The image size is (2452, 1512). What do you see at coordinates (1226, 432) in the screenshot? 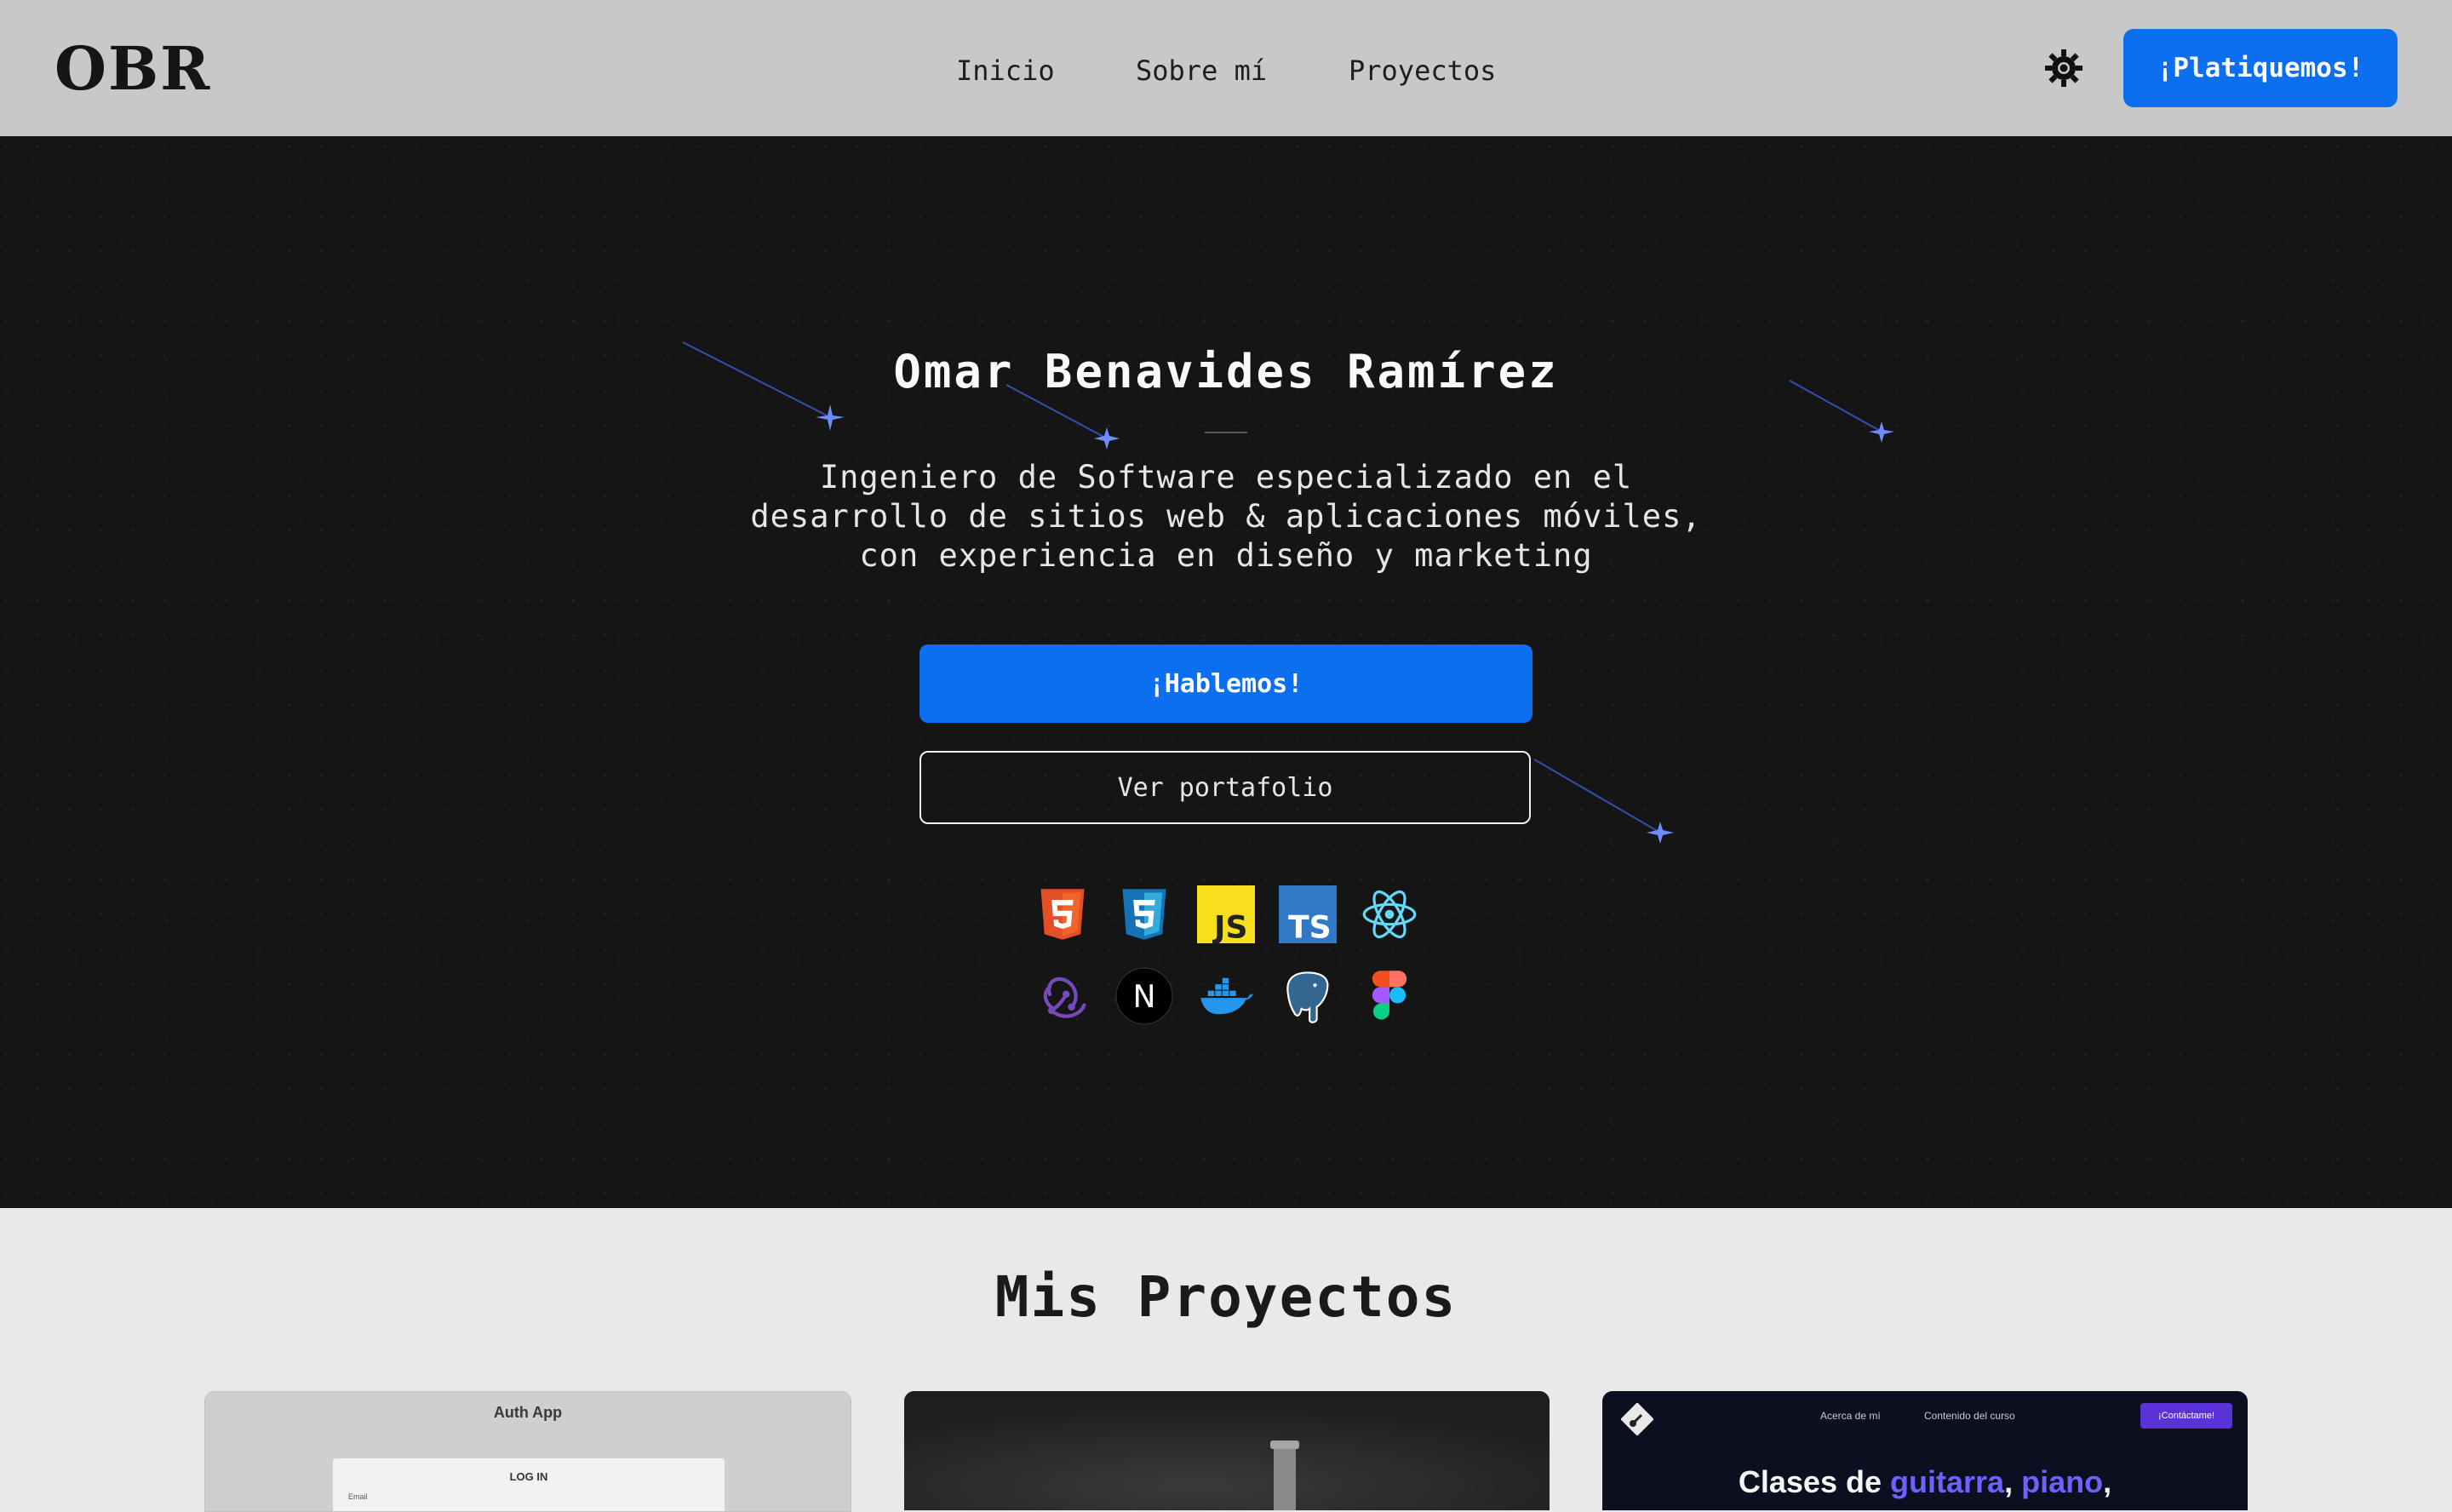
I see `divider` at bounding box center [1226, 432].